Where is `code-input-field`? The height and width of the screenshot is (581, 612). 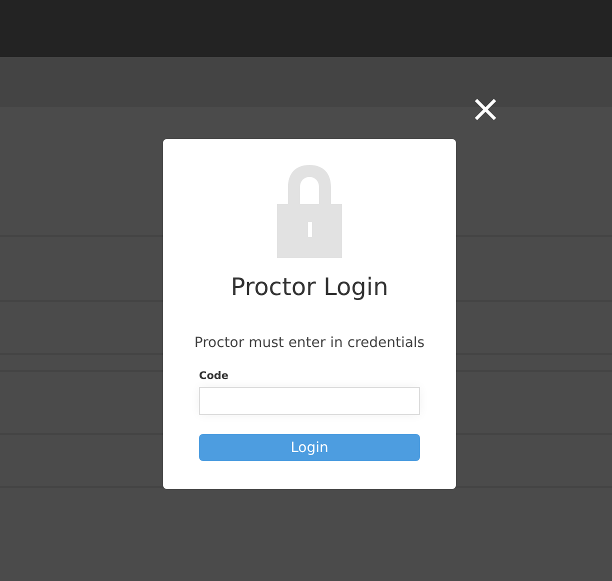 code-input-field is located at coordinates (309, 401).